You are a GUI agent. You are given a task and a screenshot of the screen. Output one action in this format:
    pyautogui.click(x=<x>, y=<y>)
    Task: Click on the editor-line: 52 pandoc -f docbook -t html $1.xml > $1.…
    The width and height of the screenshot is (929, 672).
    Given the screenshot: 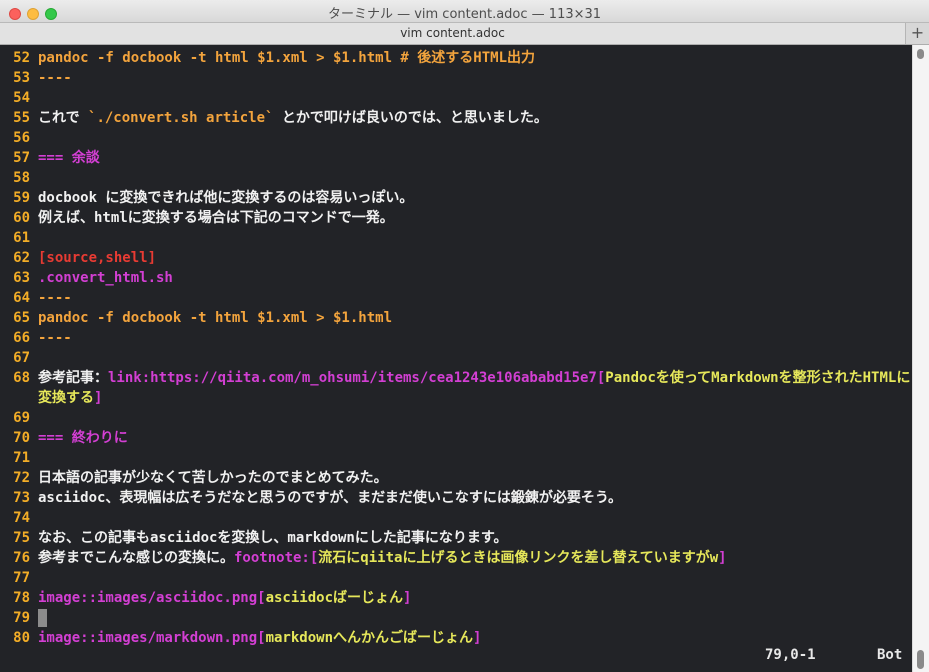 What is the action you would take?
    pyautogui.click(x=267, y=58)
    